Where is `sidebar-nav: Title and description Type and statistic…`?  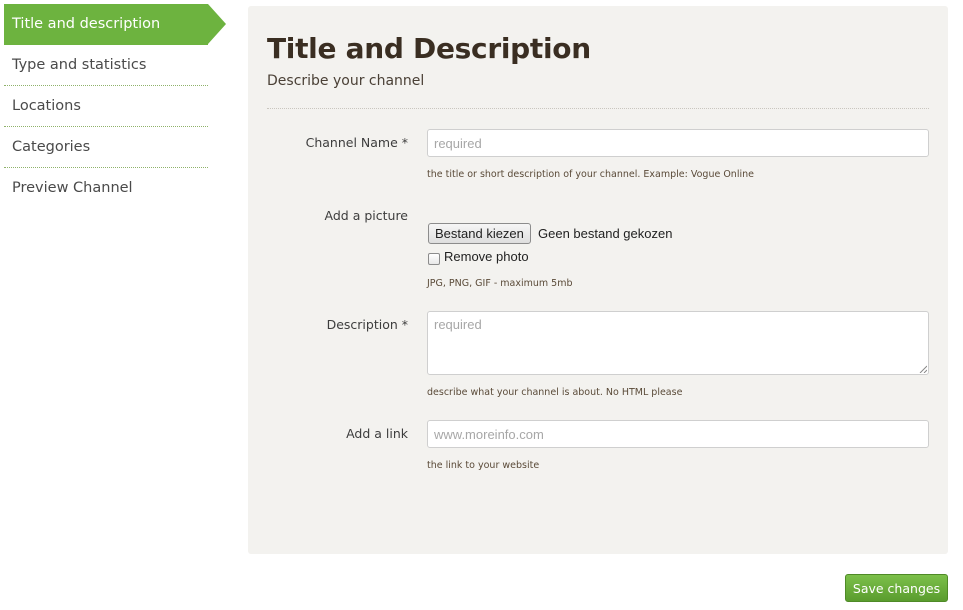
sidebar-nav: Title and description Type and statistic… is located at coordinates (115, 106).